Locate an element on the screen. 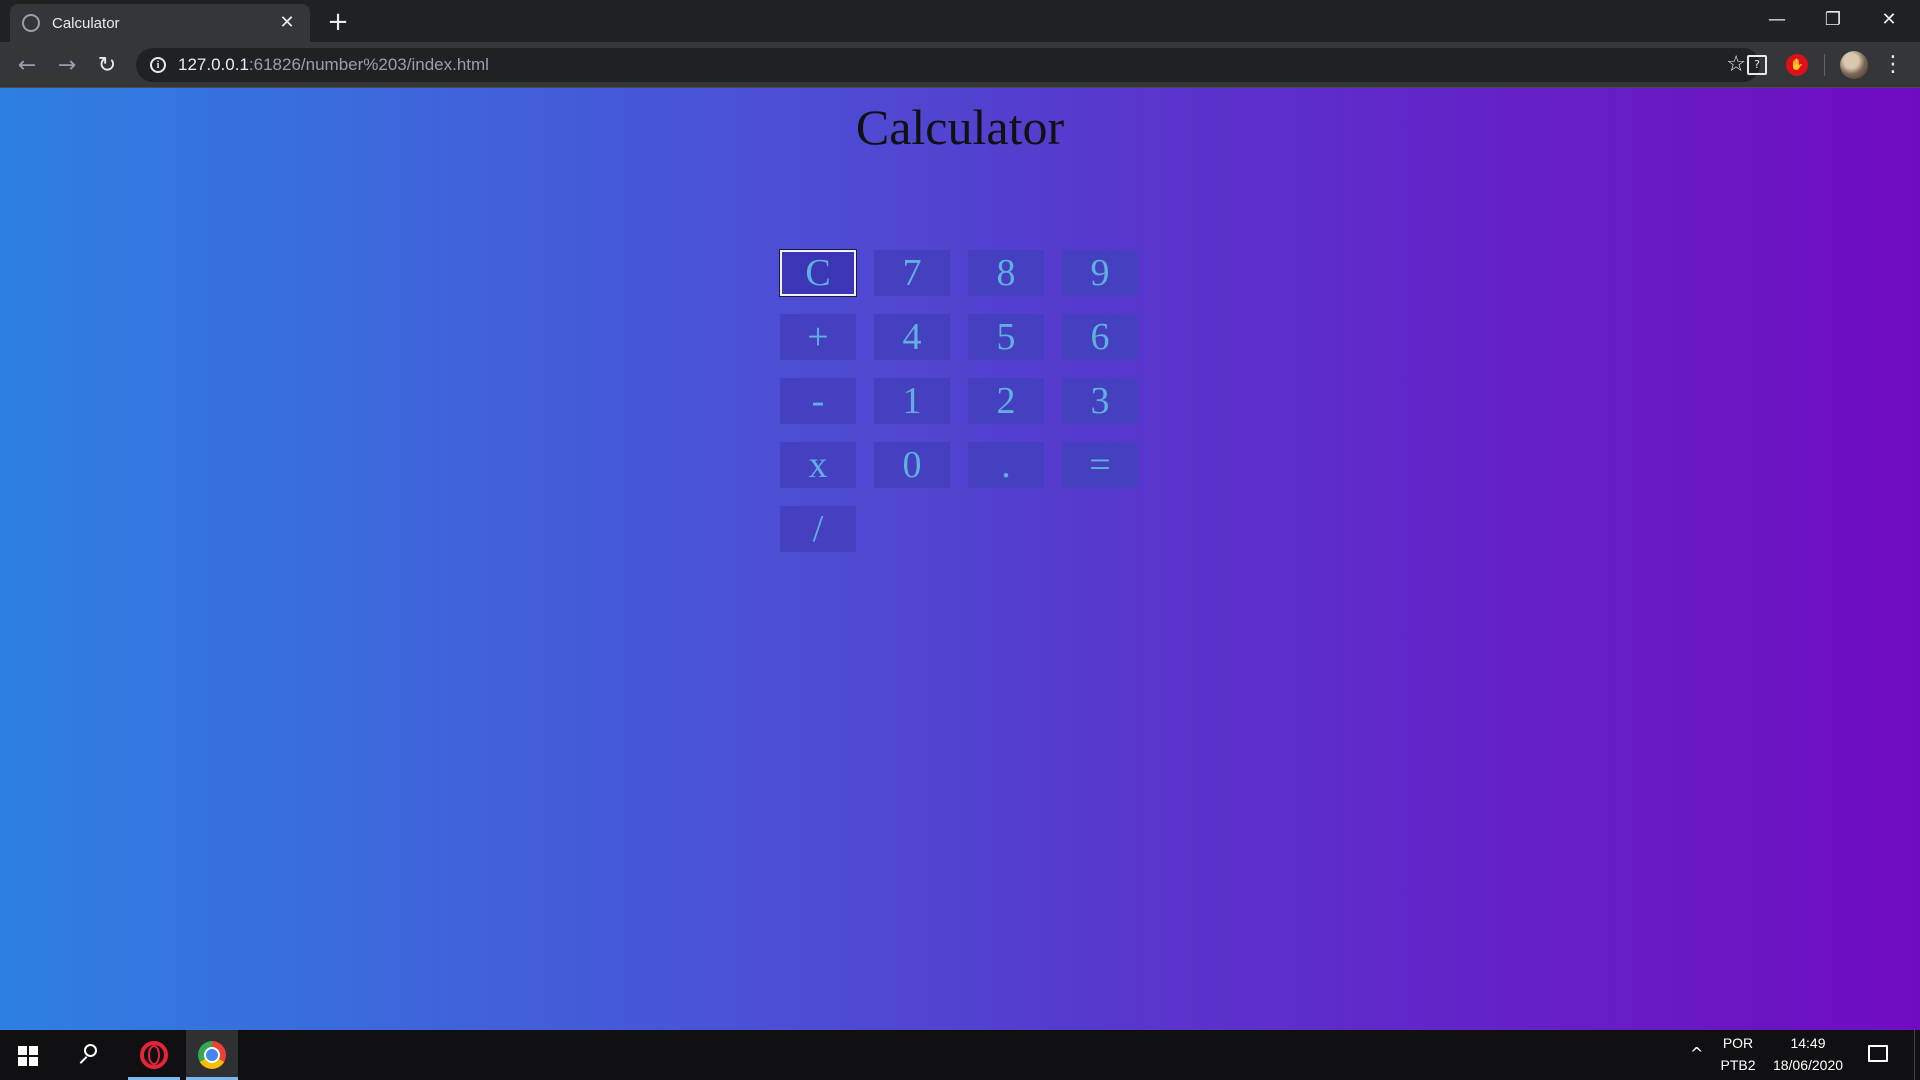  add-button: + is located at coordinates (818, 337).